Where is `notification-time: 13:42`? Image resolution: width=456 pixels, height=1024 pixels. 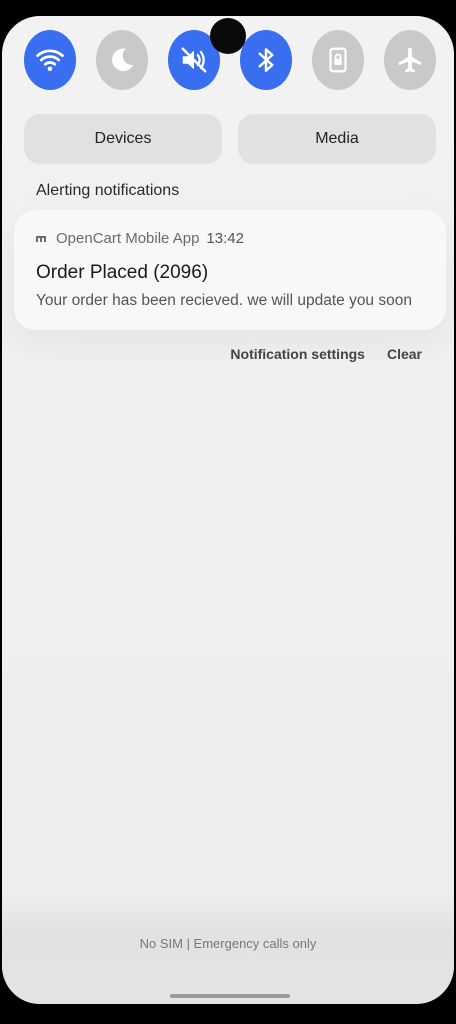 notification-time: 13:42 is located at coordinates (225, 238).